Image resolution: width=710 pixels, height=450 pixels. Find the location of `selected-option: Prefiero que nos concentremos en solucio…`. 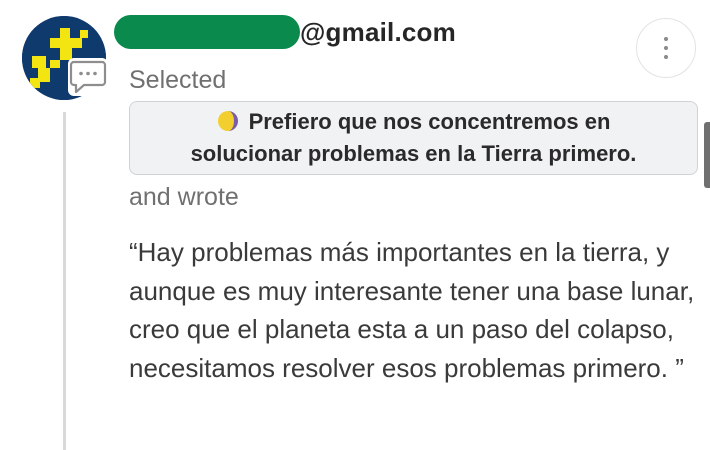

selected-option: Prefiero que nos concentremos en solucio… is located at coordinates (413, 138).